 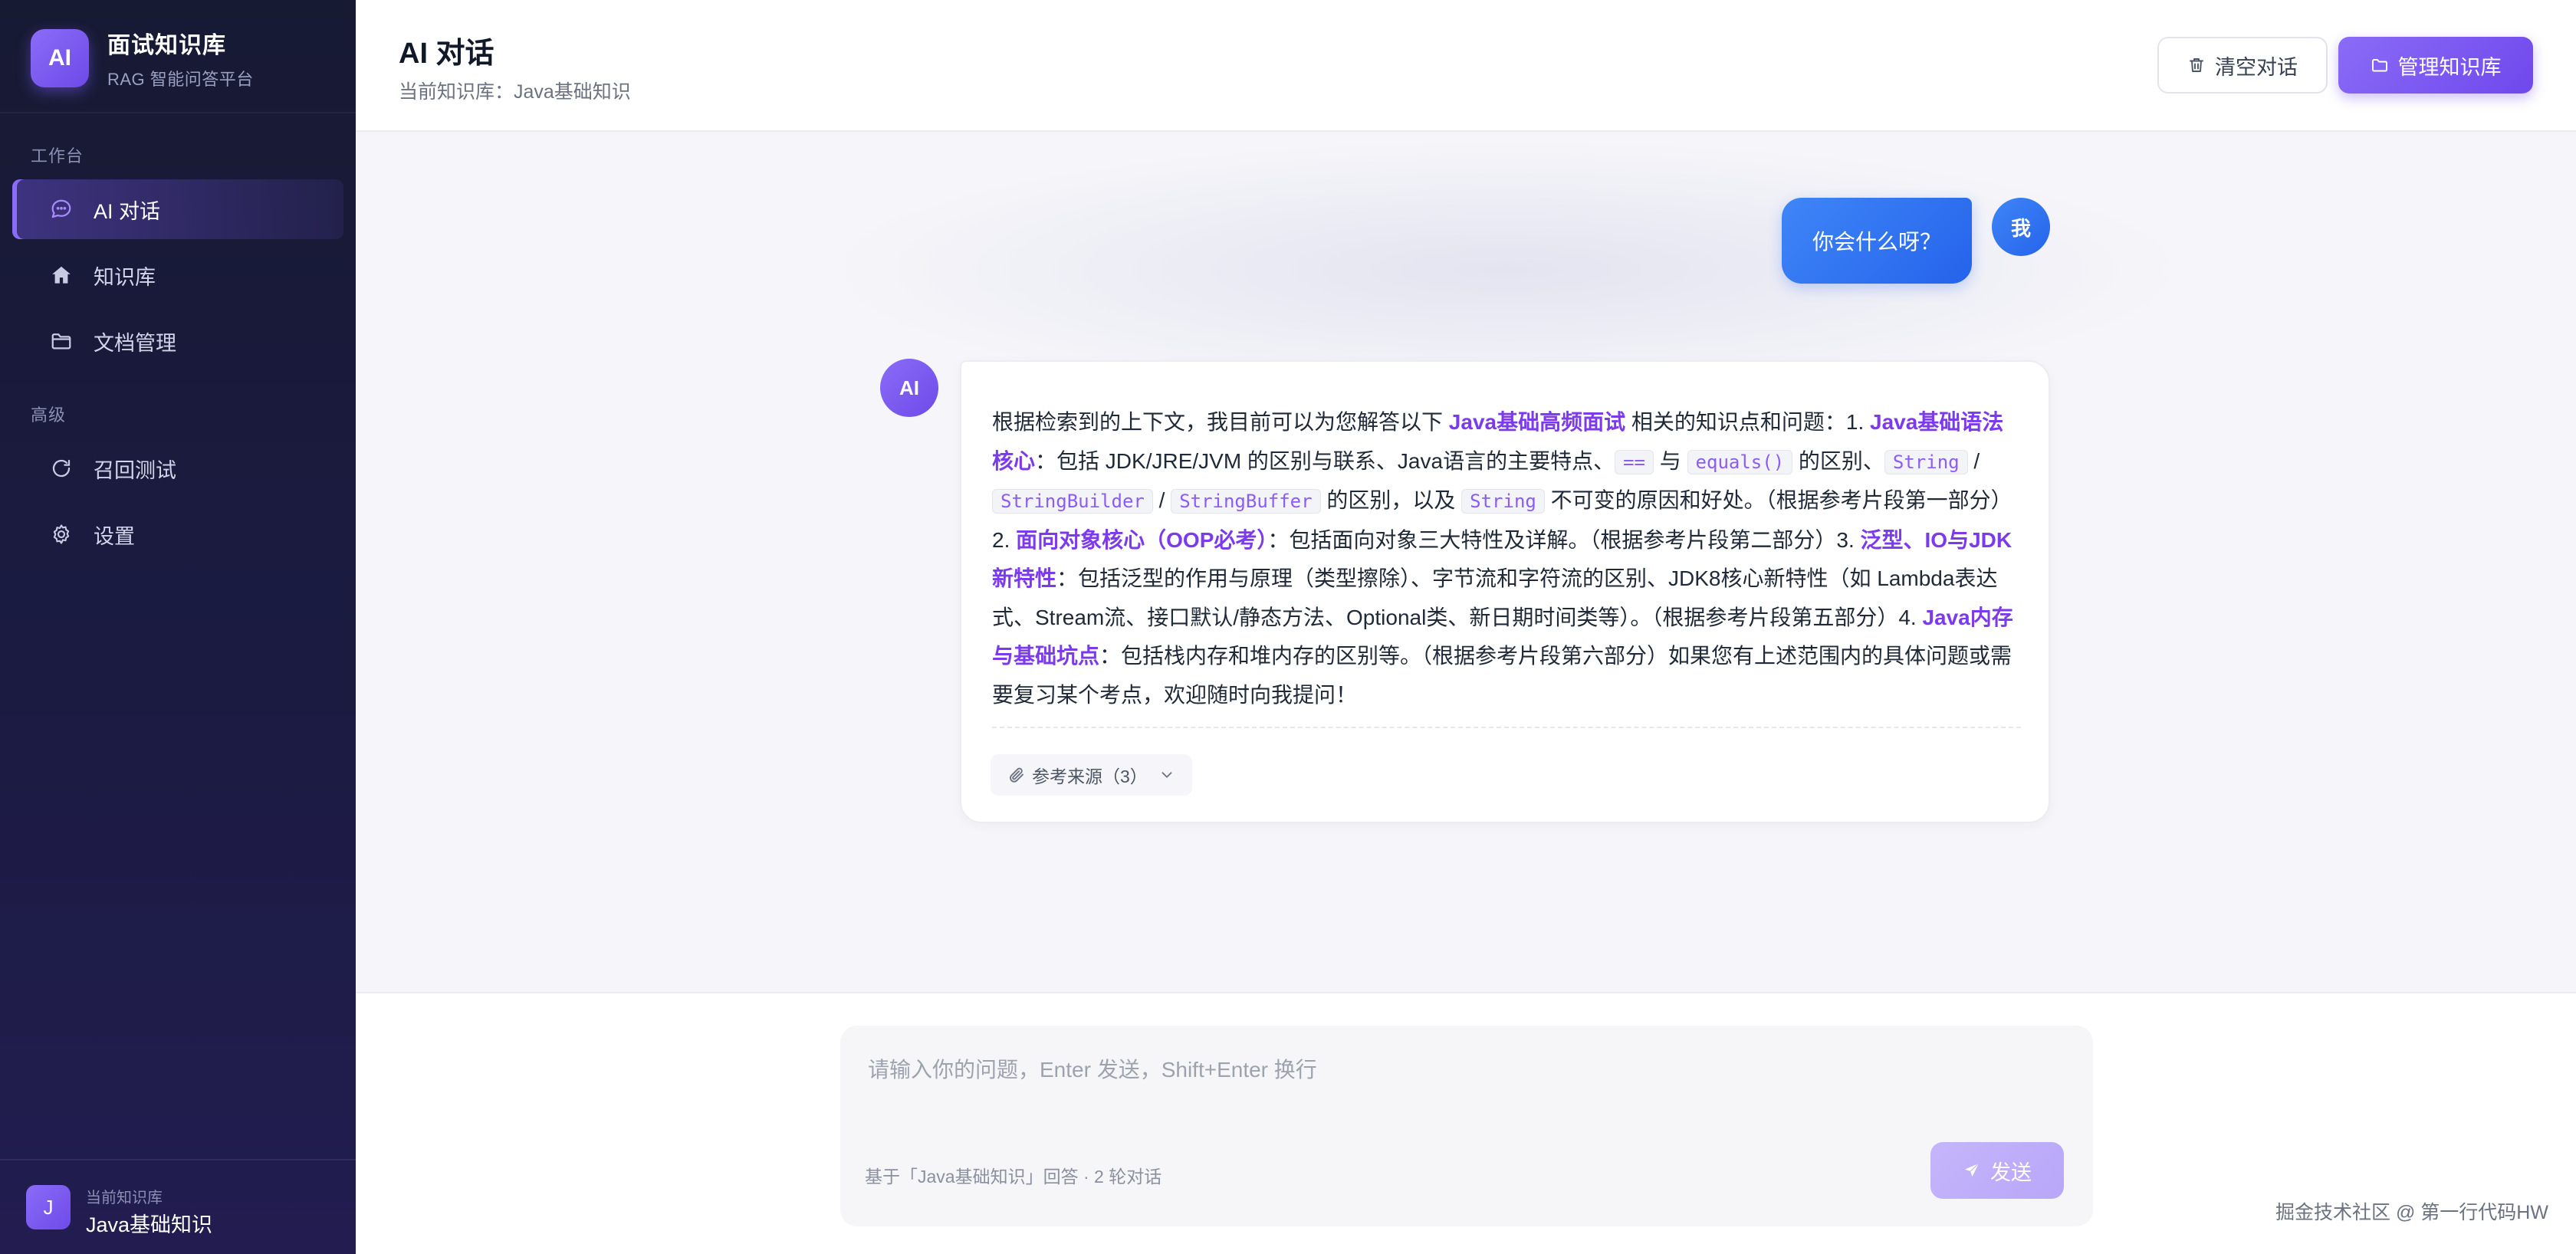 I want to click on brand-divider, so click(x=178, y=112).